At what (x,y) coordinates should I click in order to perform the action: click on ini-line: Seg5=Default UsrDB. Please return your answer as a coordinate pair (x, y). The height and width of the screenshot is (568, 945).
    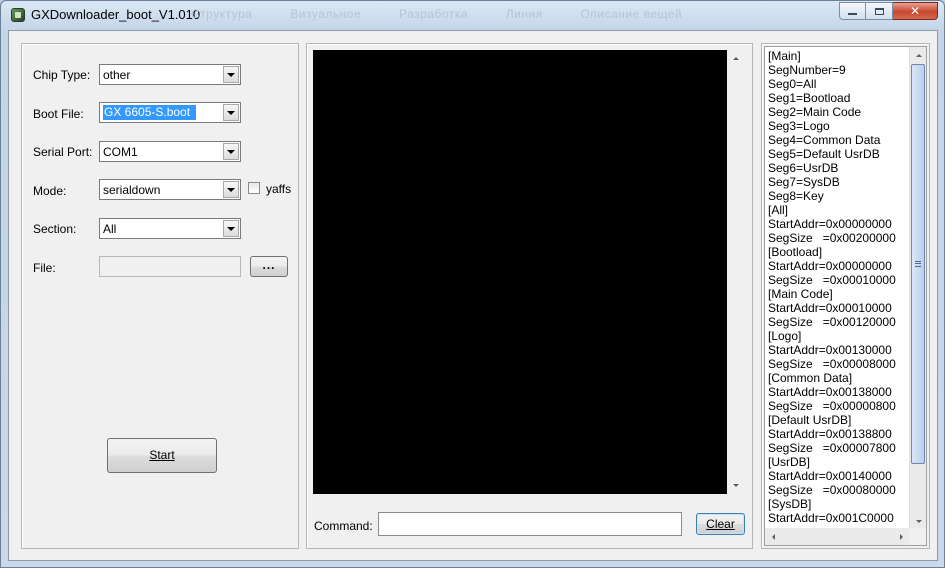
    Looking at the image, I should click on (824, 154).